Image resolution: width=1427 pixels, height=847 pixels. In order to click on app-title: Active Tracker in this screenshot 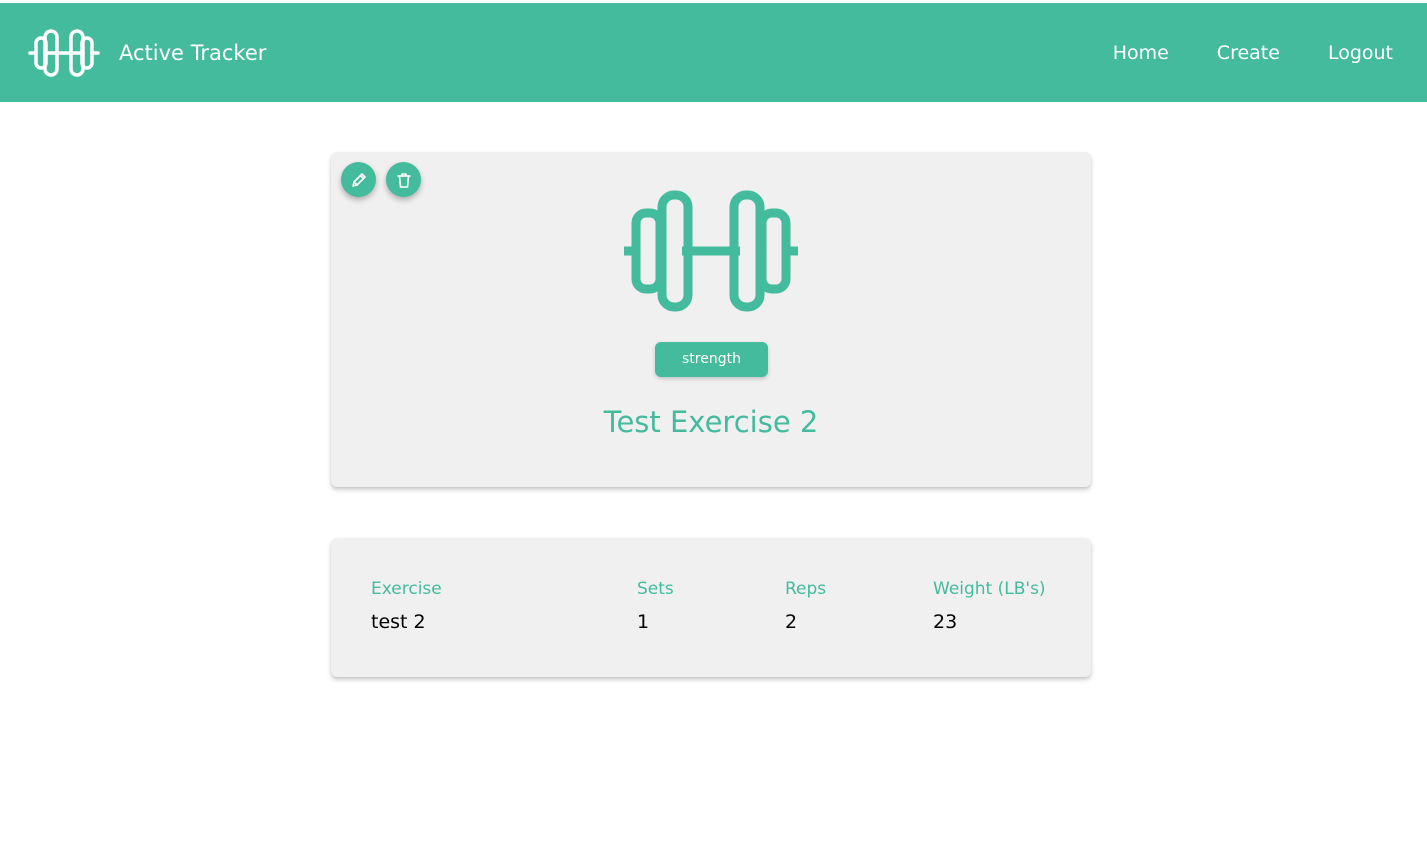, I will do `click(193, 52)`.